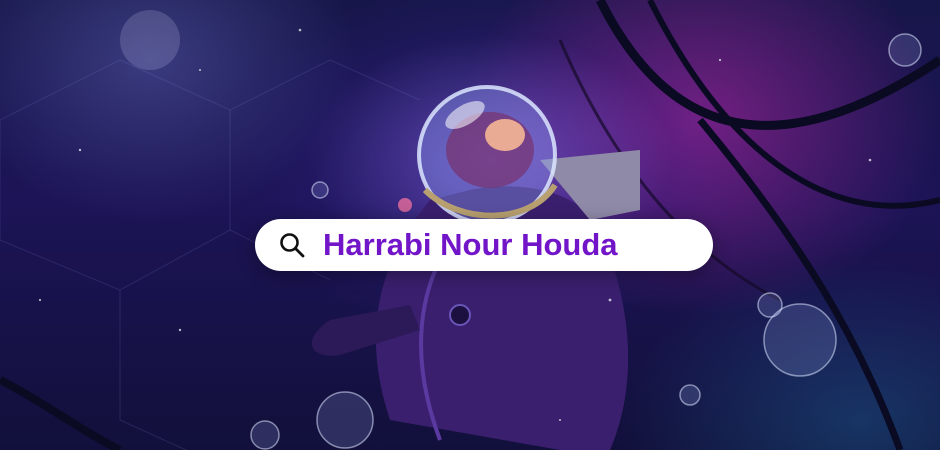 This screenshot has width=940, height=450. Describe the element at coordinates (508, 245) in the screenshot. I see `search-input: Harrabi Nour Houda` at that location.